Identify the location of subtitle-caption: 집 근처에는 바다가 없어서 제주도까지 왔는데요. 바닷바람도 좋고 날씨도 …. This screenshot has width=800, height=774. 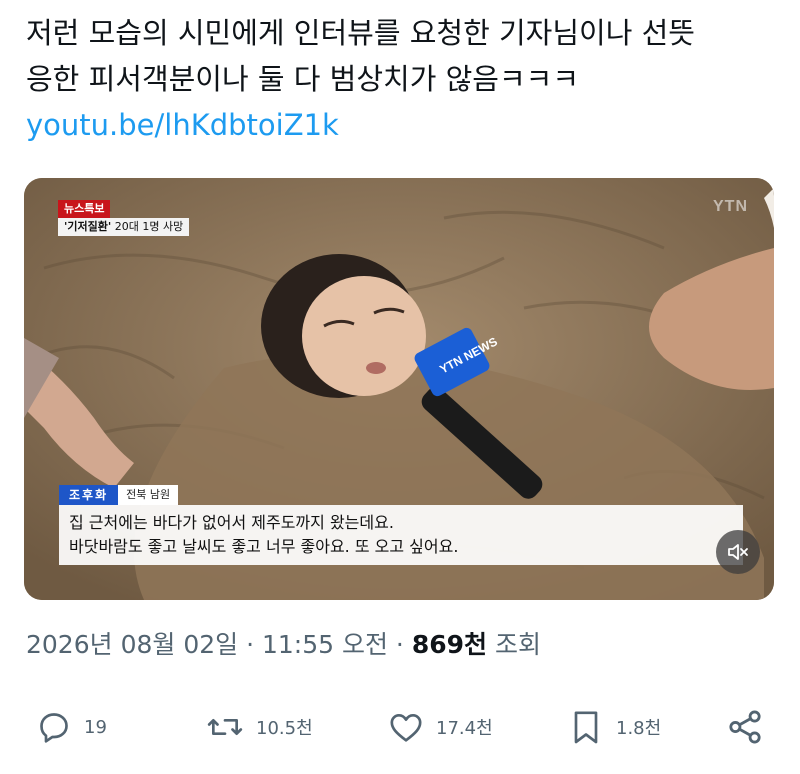
(401, 535).